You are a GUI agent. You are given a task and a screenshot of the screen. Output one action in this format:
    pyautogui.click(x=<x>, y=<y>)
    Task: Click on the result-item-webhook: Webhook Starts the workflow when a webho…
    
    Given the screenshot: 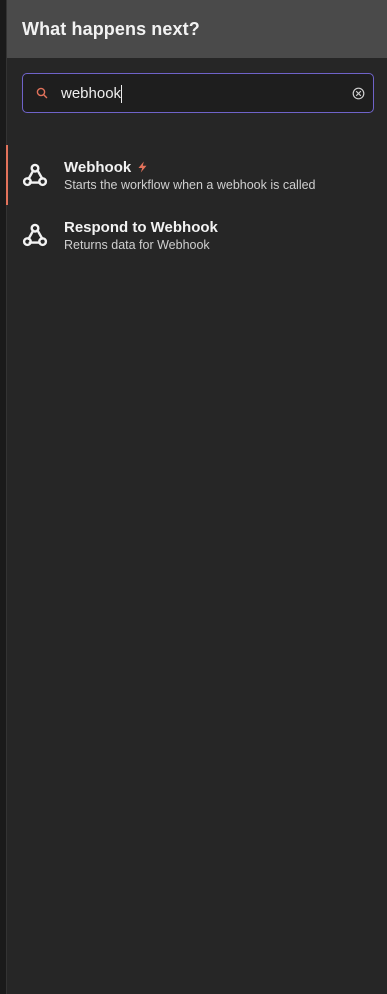 What is the action you would take?
    pyautogui.click(x=196, y=175)
    